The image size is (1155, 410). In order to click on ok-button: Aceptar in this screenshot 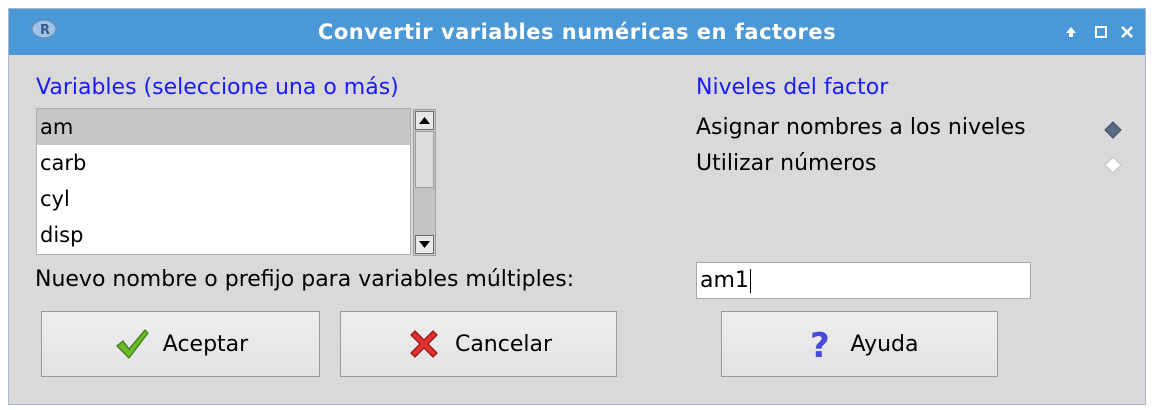, I will do `click(180, 344)`.